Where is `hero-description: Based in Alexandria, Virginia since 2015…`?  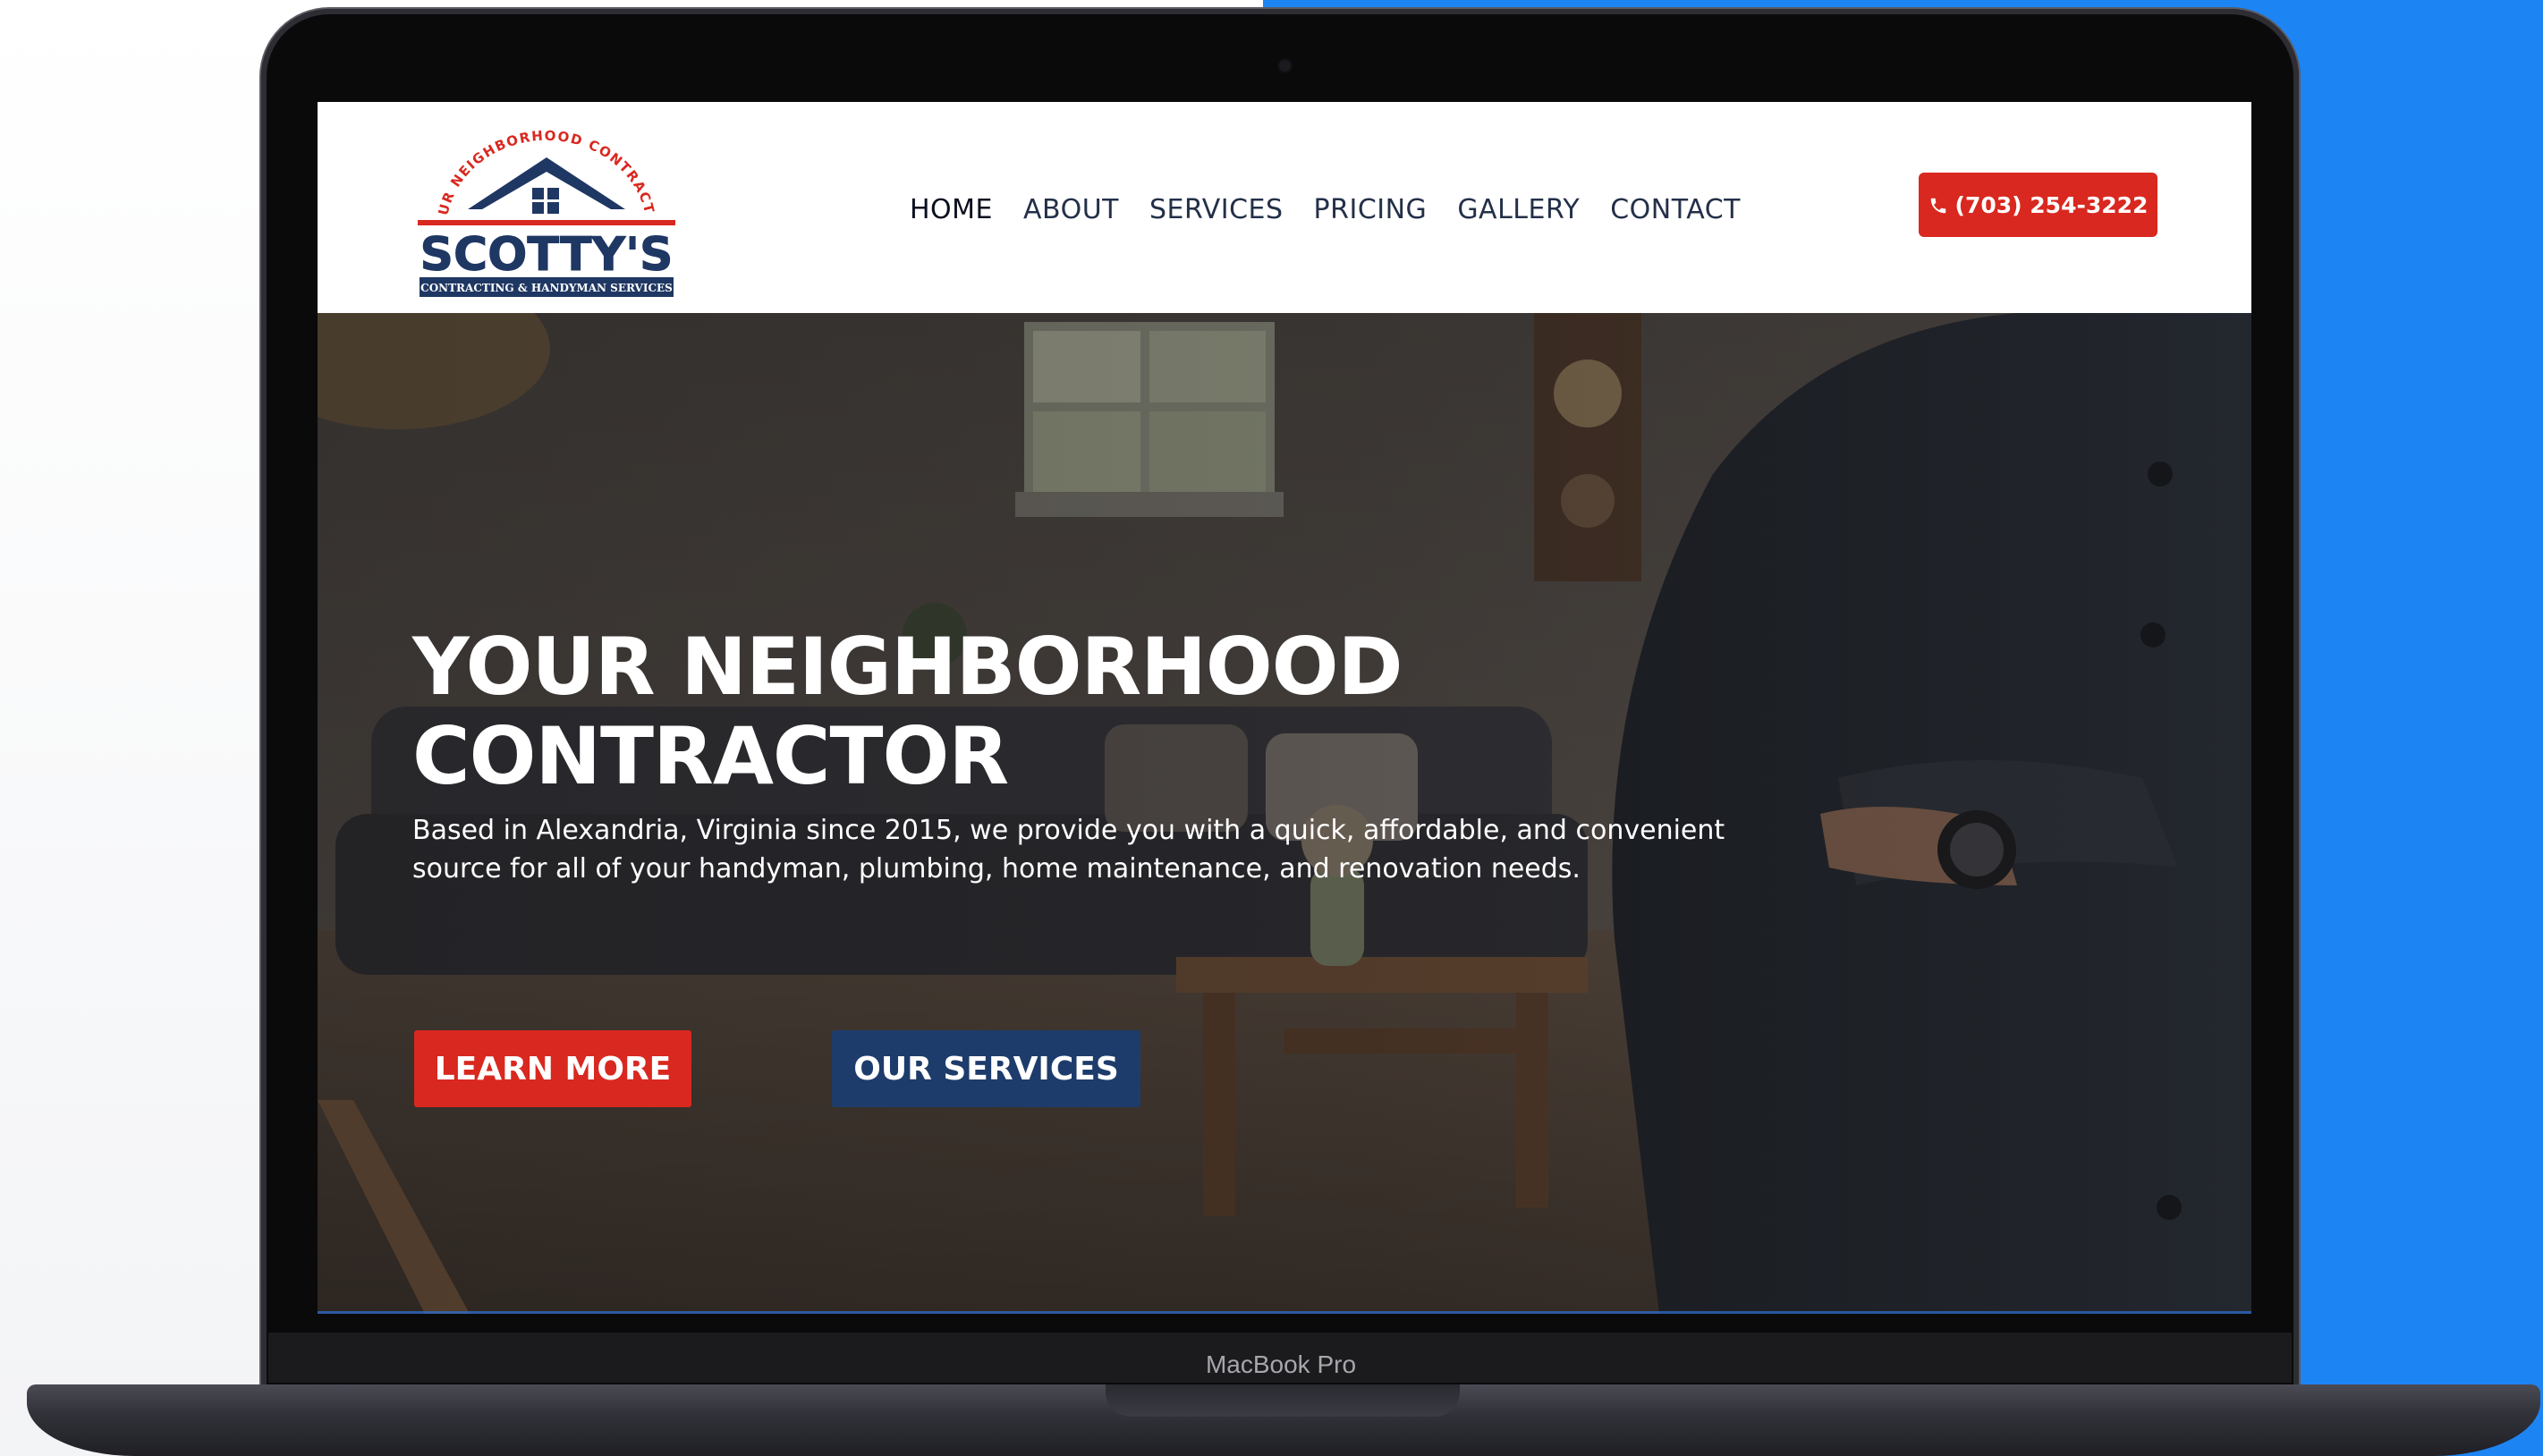
hero-description: Based in Alexandria, Virginia since 2015… is located at coordinates (1068, 850).